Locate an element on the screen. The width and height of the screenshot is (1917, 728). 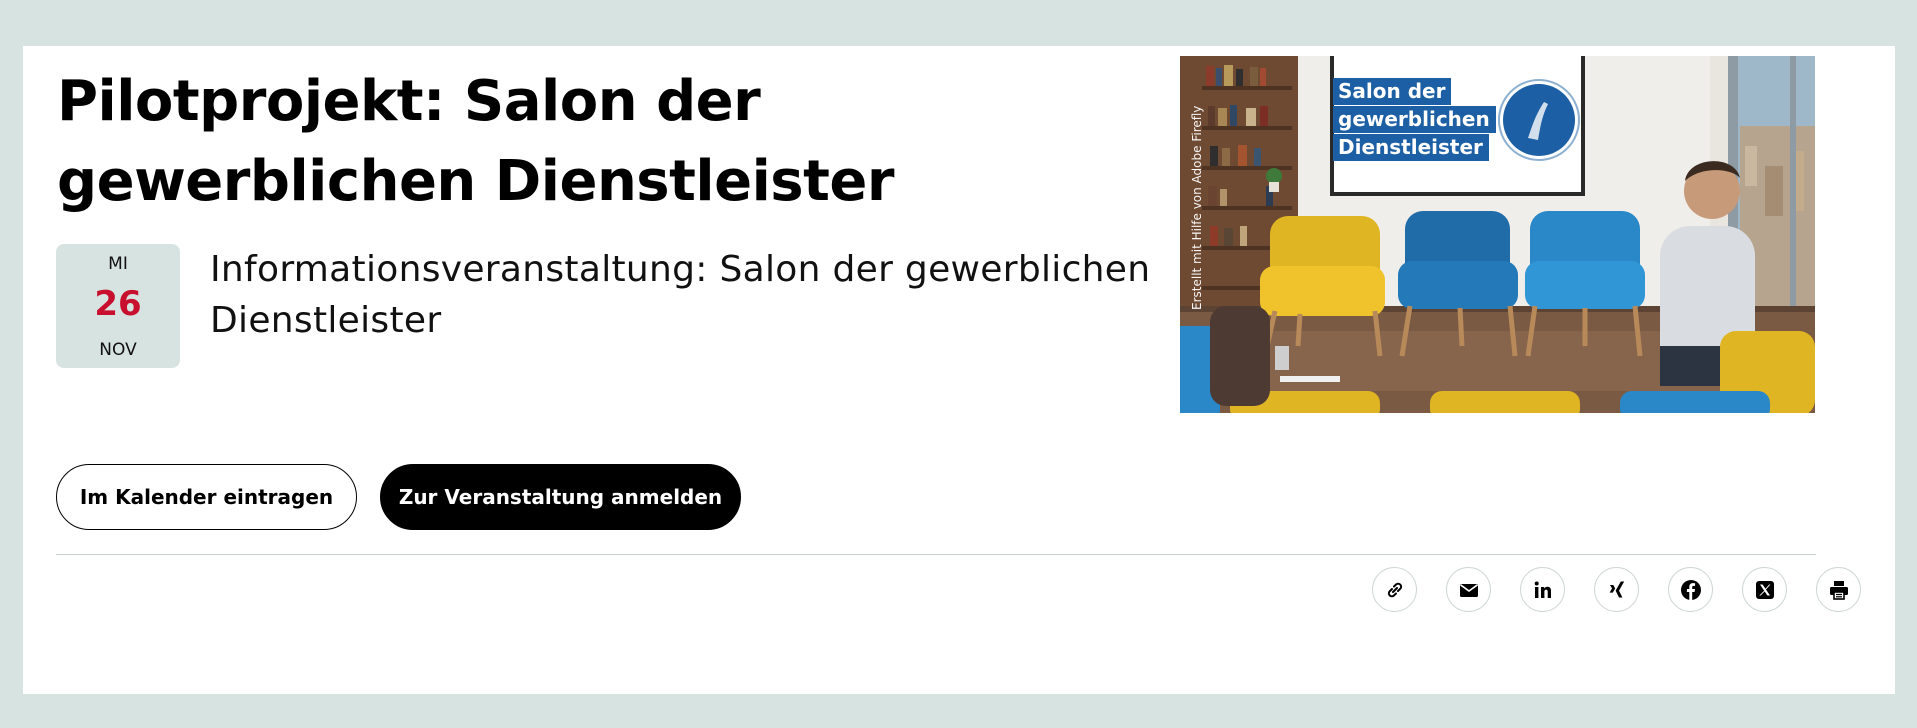
screen-line-2: gewerblichen is located at coordinates (1414, 119).